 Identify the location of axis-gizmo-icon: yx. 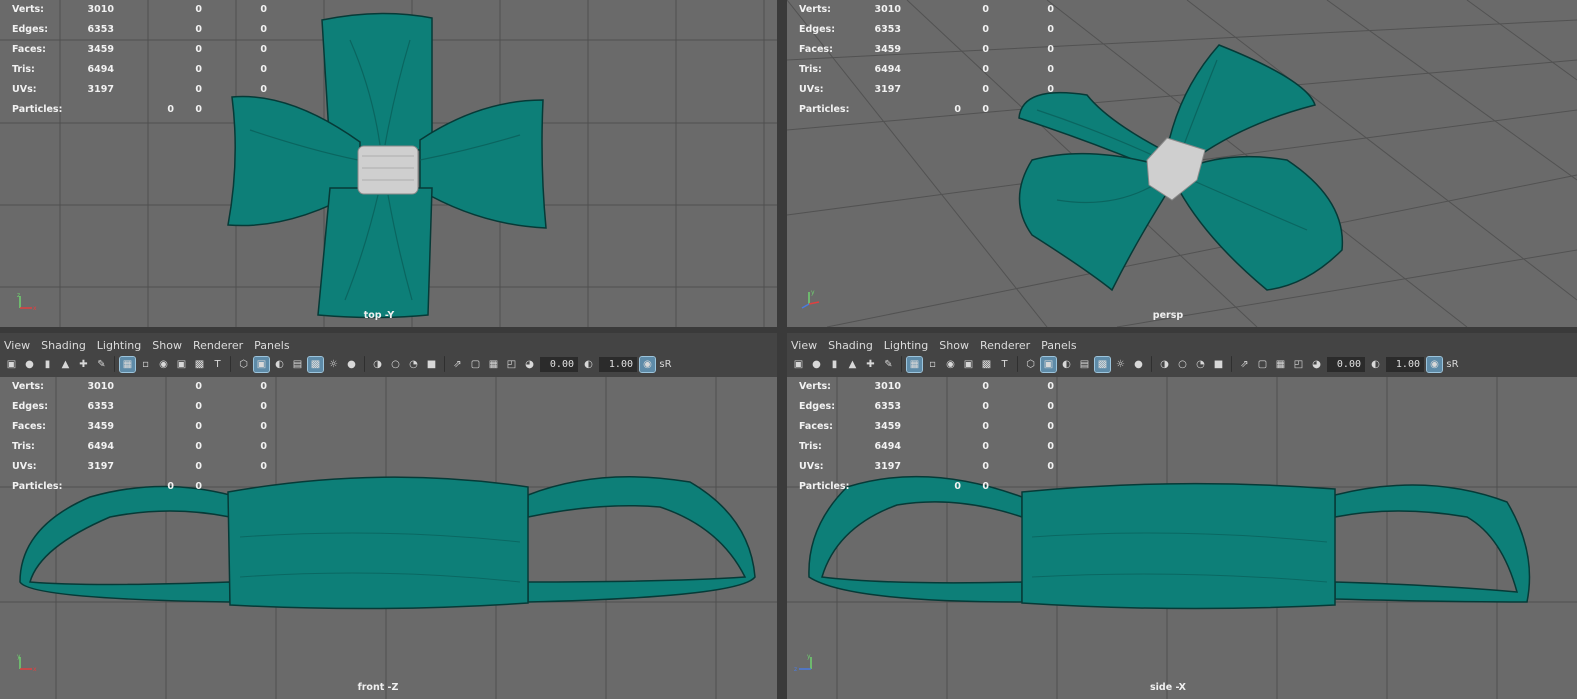
(27, 663).